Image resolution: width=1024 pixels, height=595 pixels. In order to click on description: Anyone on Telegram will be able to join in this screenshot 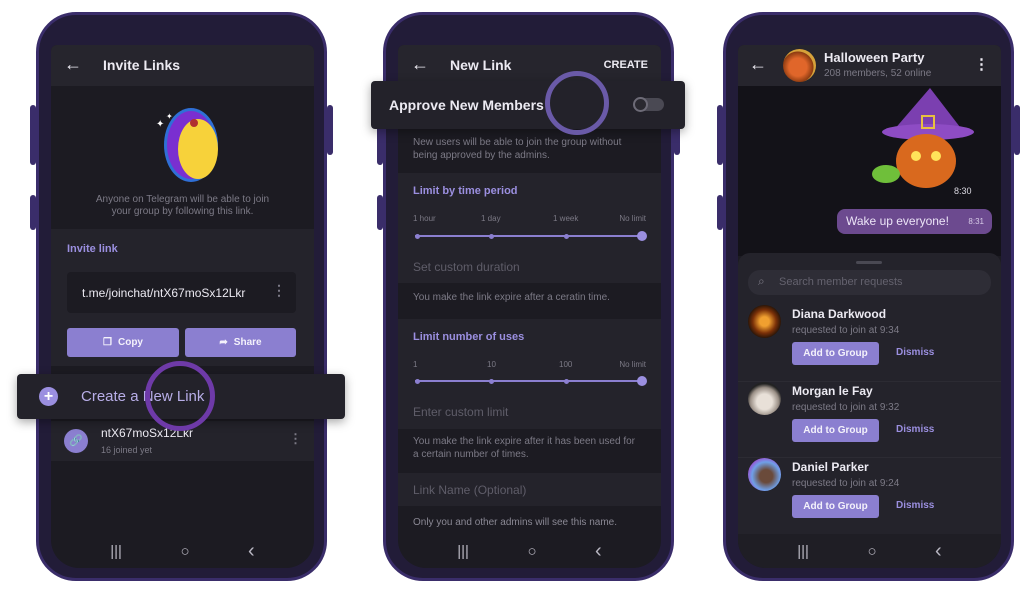, I will do `click(182, 199)`.